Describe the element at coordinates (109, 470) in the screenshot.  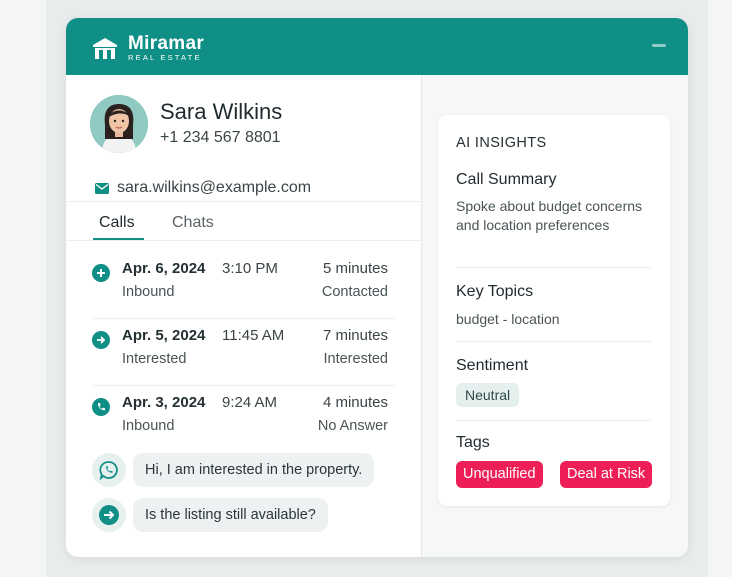
I see `whatsapp-icon` at that location.